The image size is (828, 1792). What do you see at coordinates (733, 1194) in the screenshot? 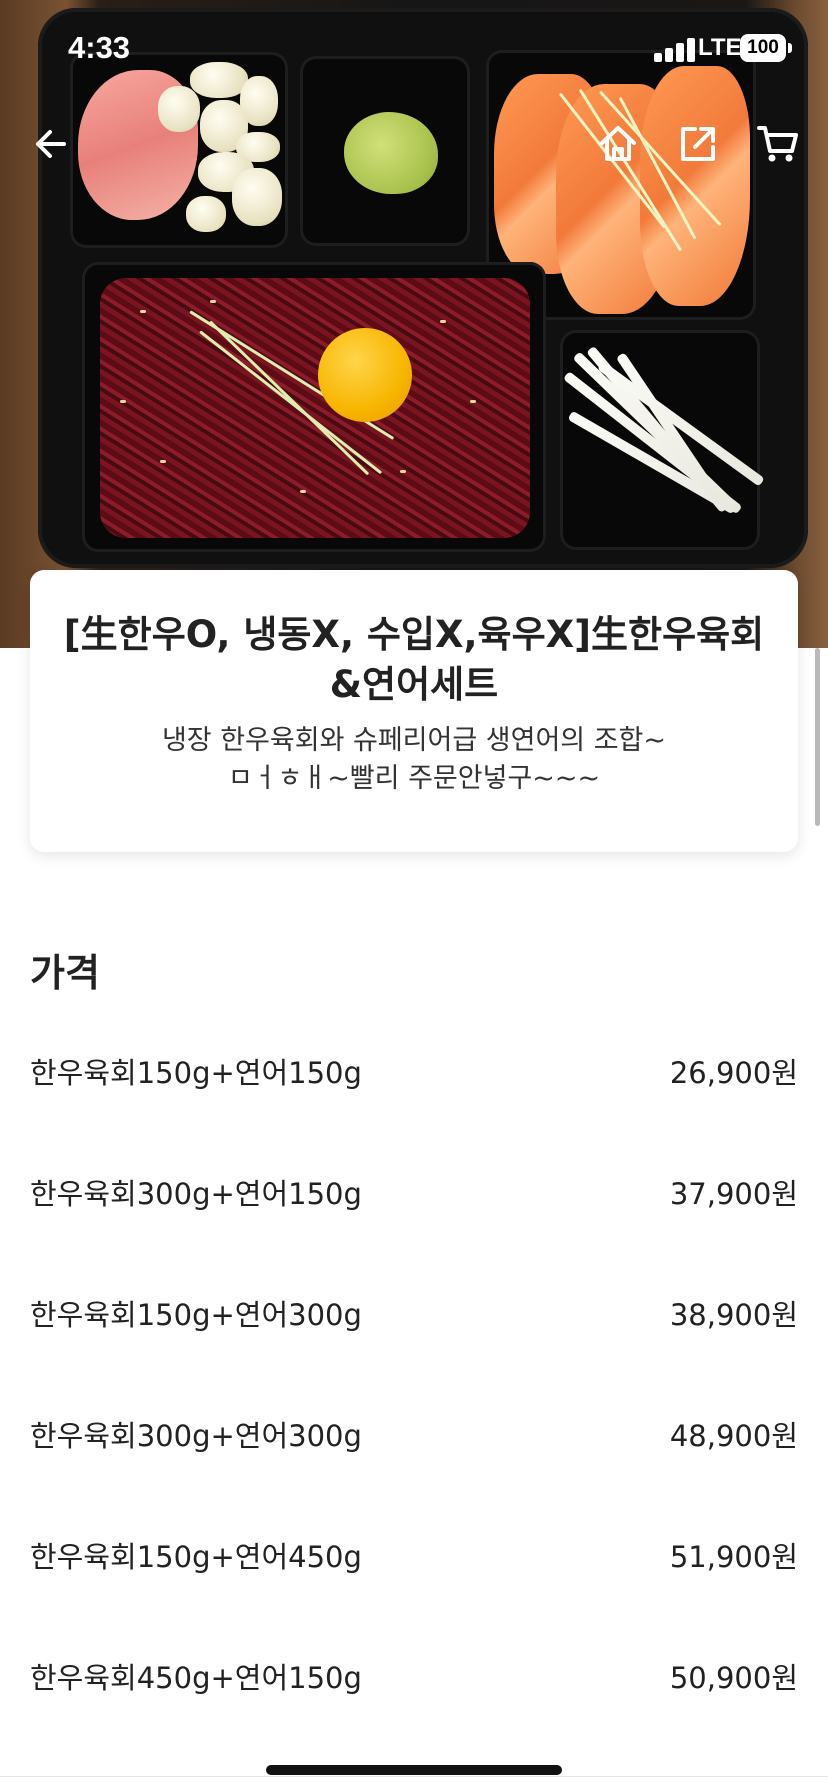
I see `price-option-value: 37,900원` at bounding box center [733, 1194].